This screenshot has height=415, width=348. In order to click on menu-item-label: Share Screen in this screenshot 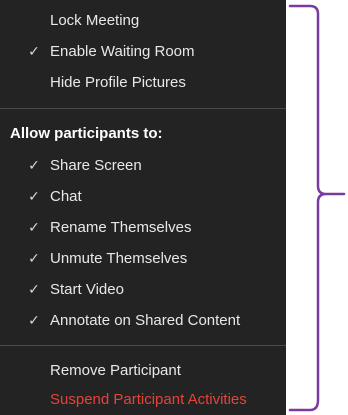, I will do `click(96, 165)`.